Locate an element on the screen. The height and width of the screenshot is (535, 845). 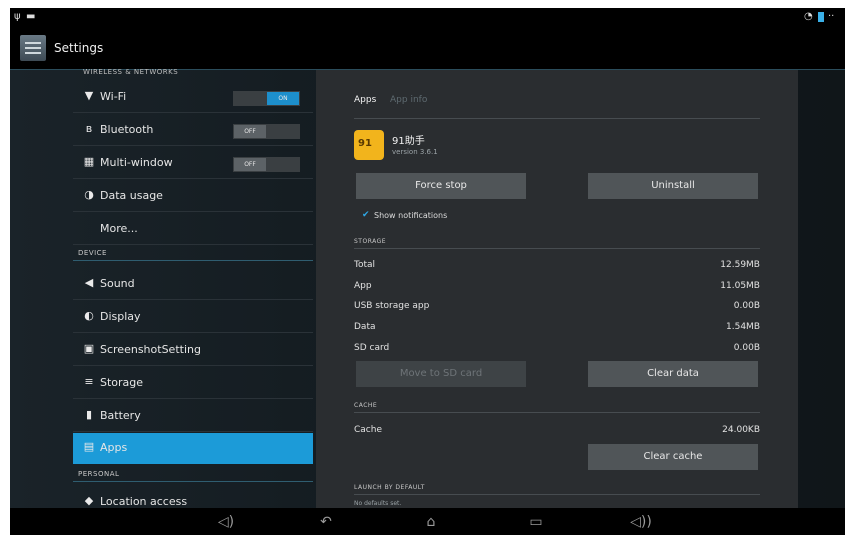
apps-icon: ▤ is located at coordinates (89, 446).